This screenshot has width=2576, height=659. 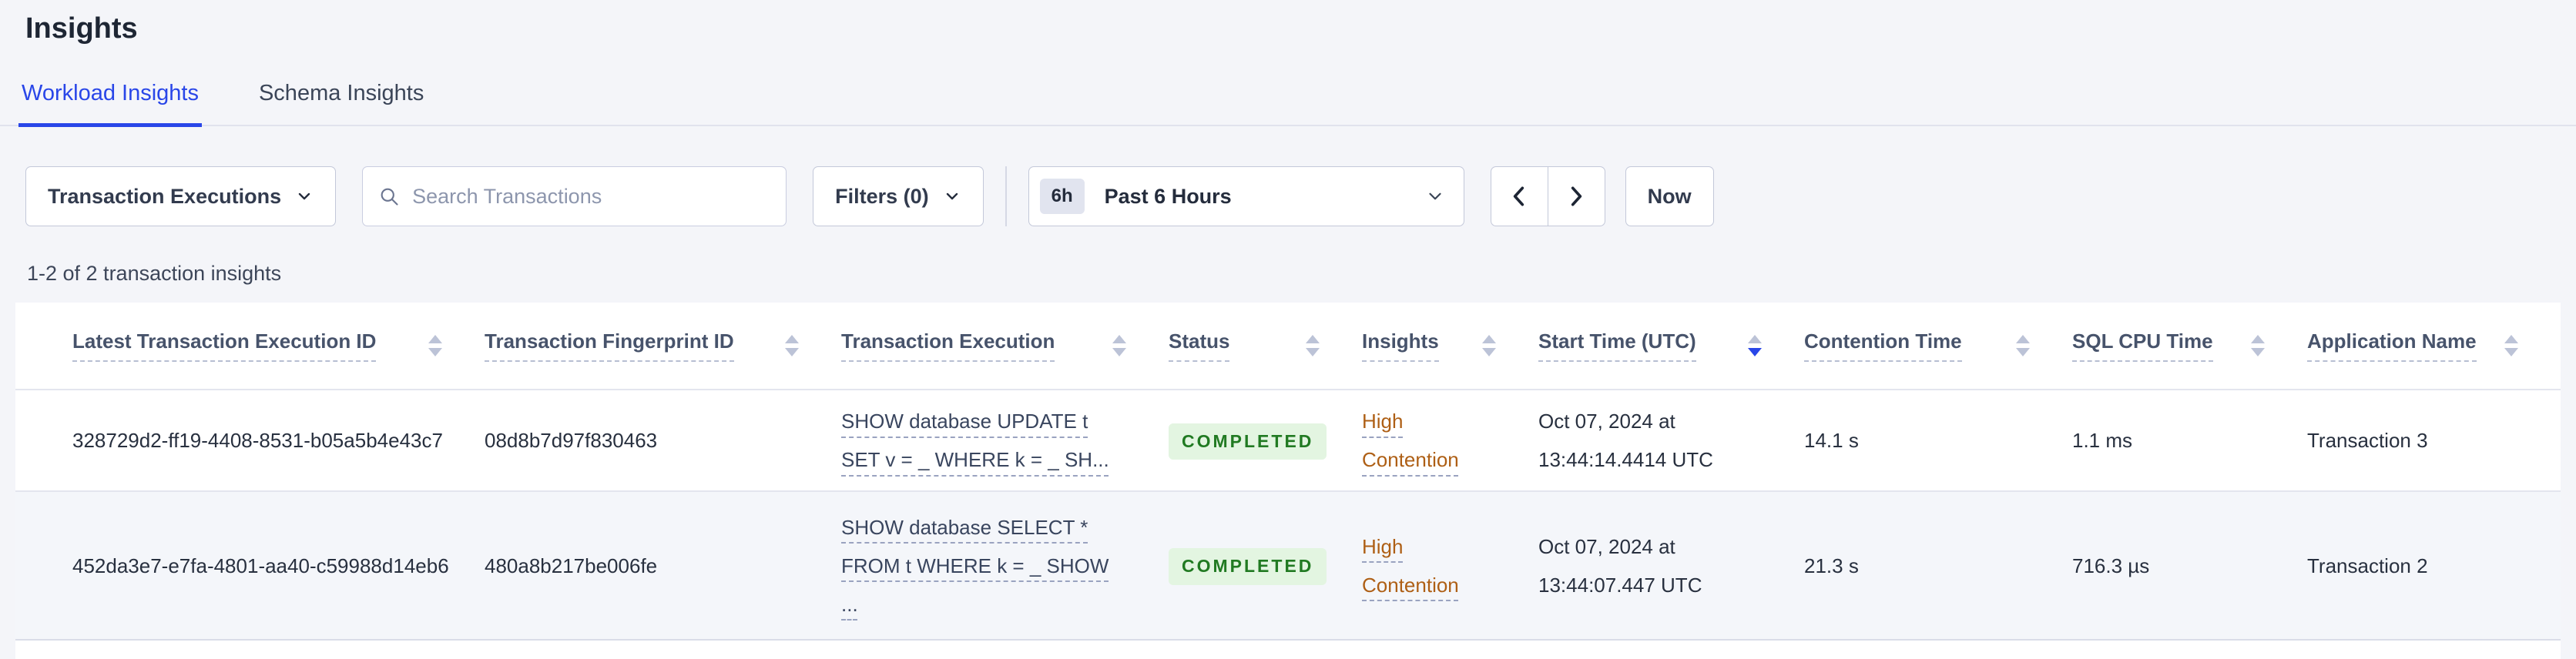 I want to click on column-header-start-time: Start Time (UTC), so click(x=1671, y=346).